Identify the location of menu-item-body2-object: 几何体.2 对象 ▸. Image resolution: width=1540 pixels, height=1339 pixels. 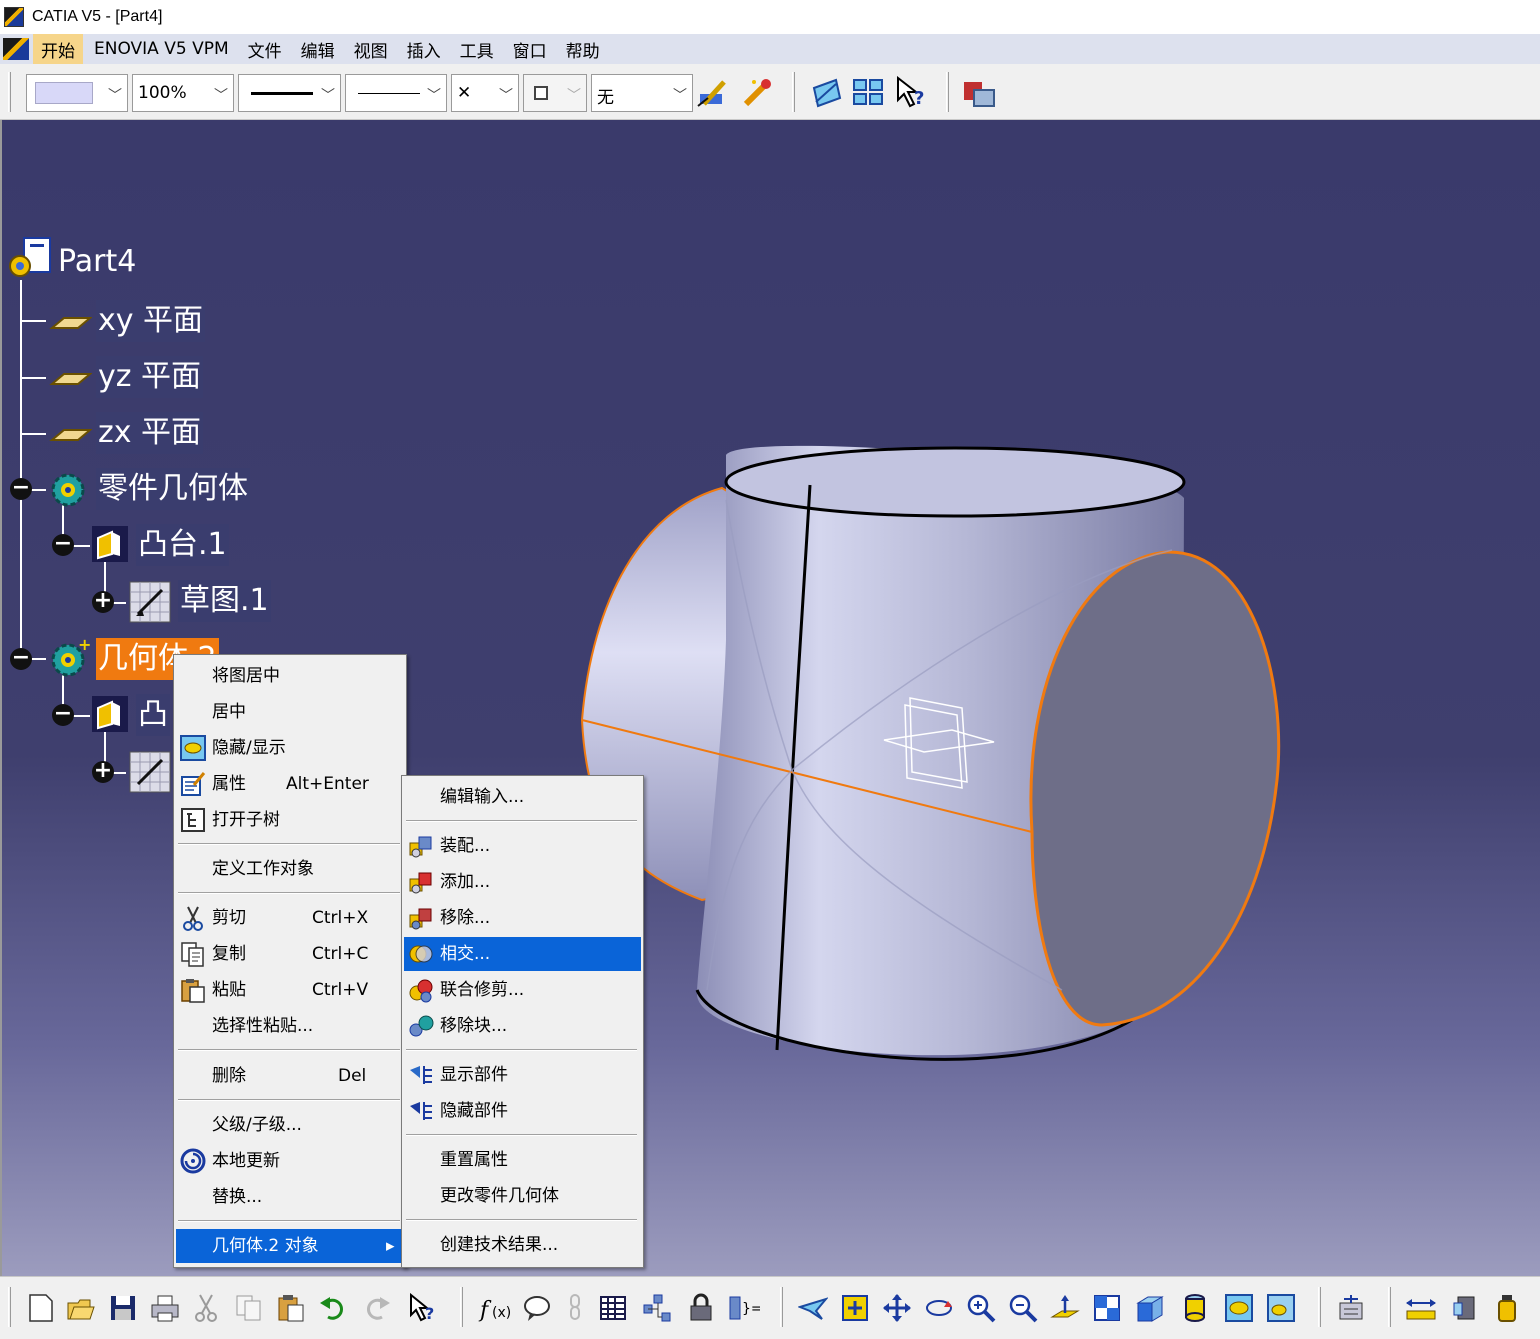
(290, 1246).